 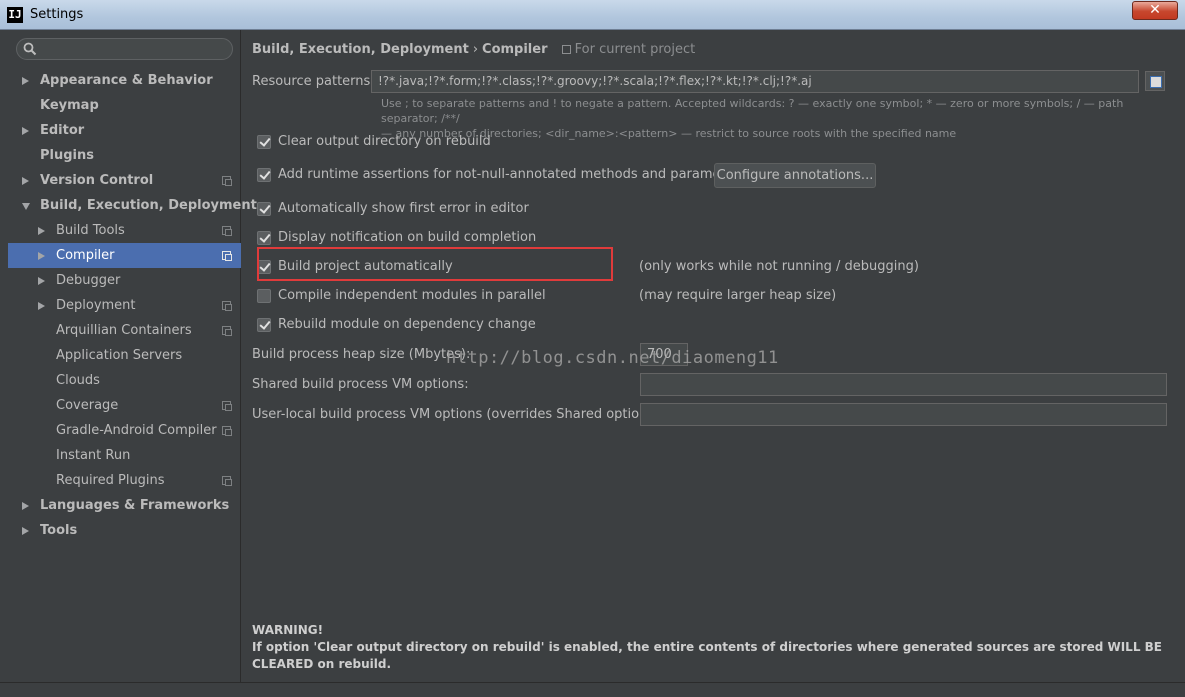 What do you see at coordinates (124, 480) in the screenshot?
I see `sidebar-item: Required Plugins` at bounding box center [124, 480].